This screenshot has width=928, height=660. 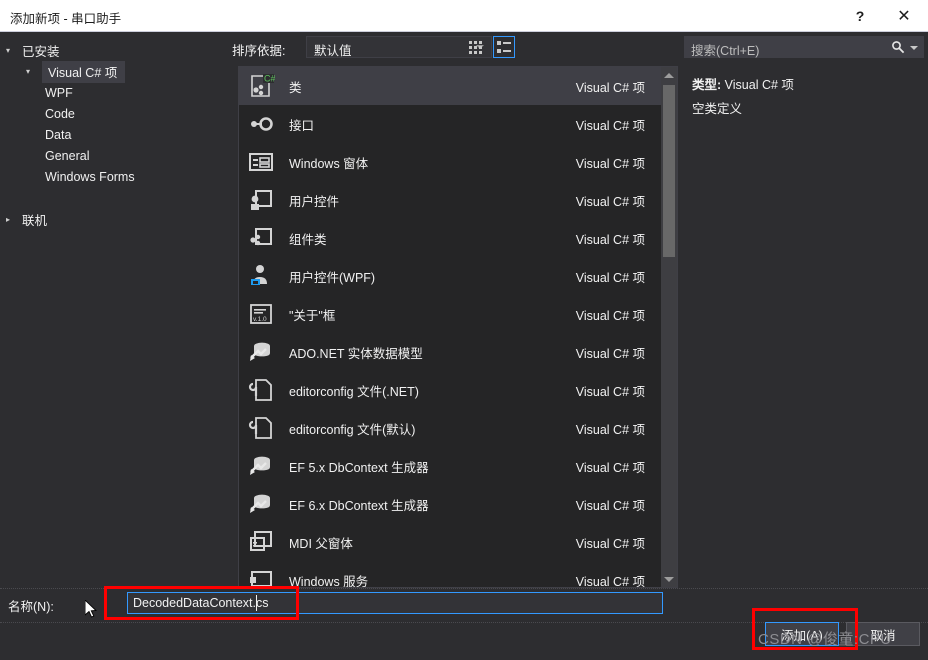 I want to click on sort-by-label: 排序依据:, so click(x=259, y=51).